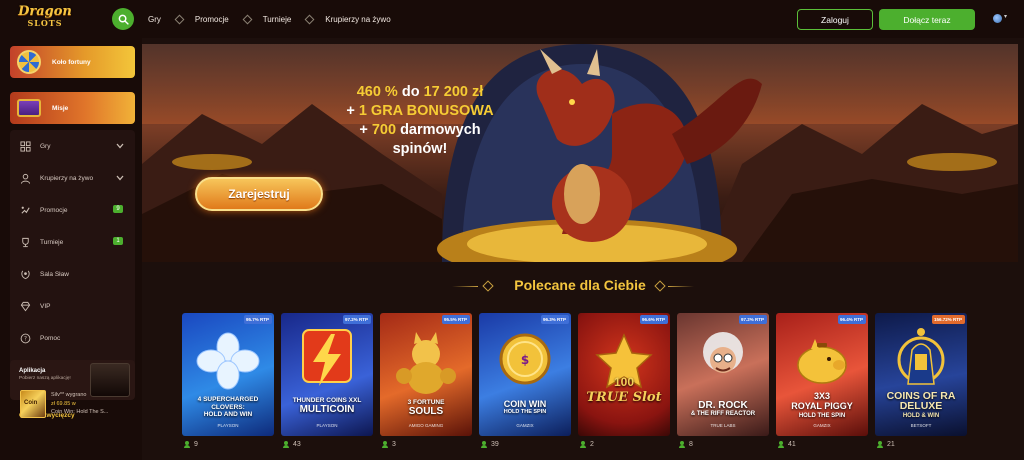  Describe the element at coordinates (297, 444) in the screenshot. I see `player-count-value: 43` at that location.